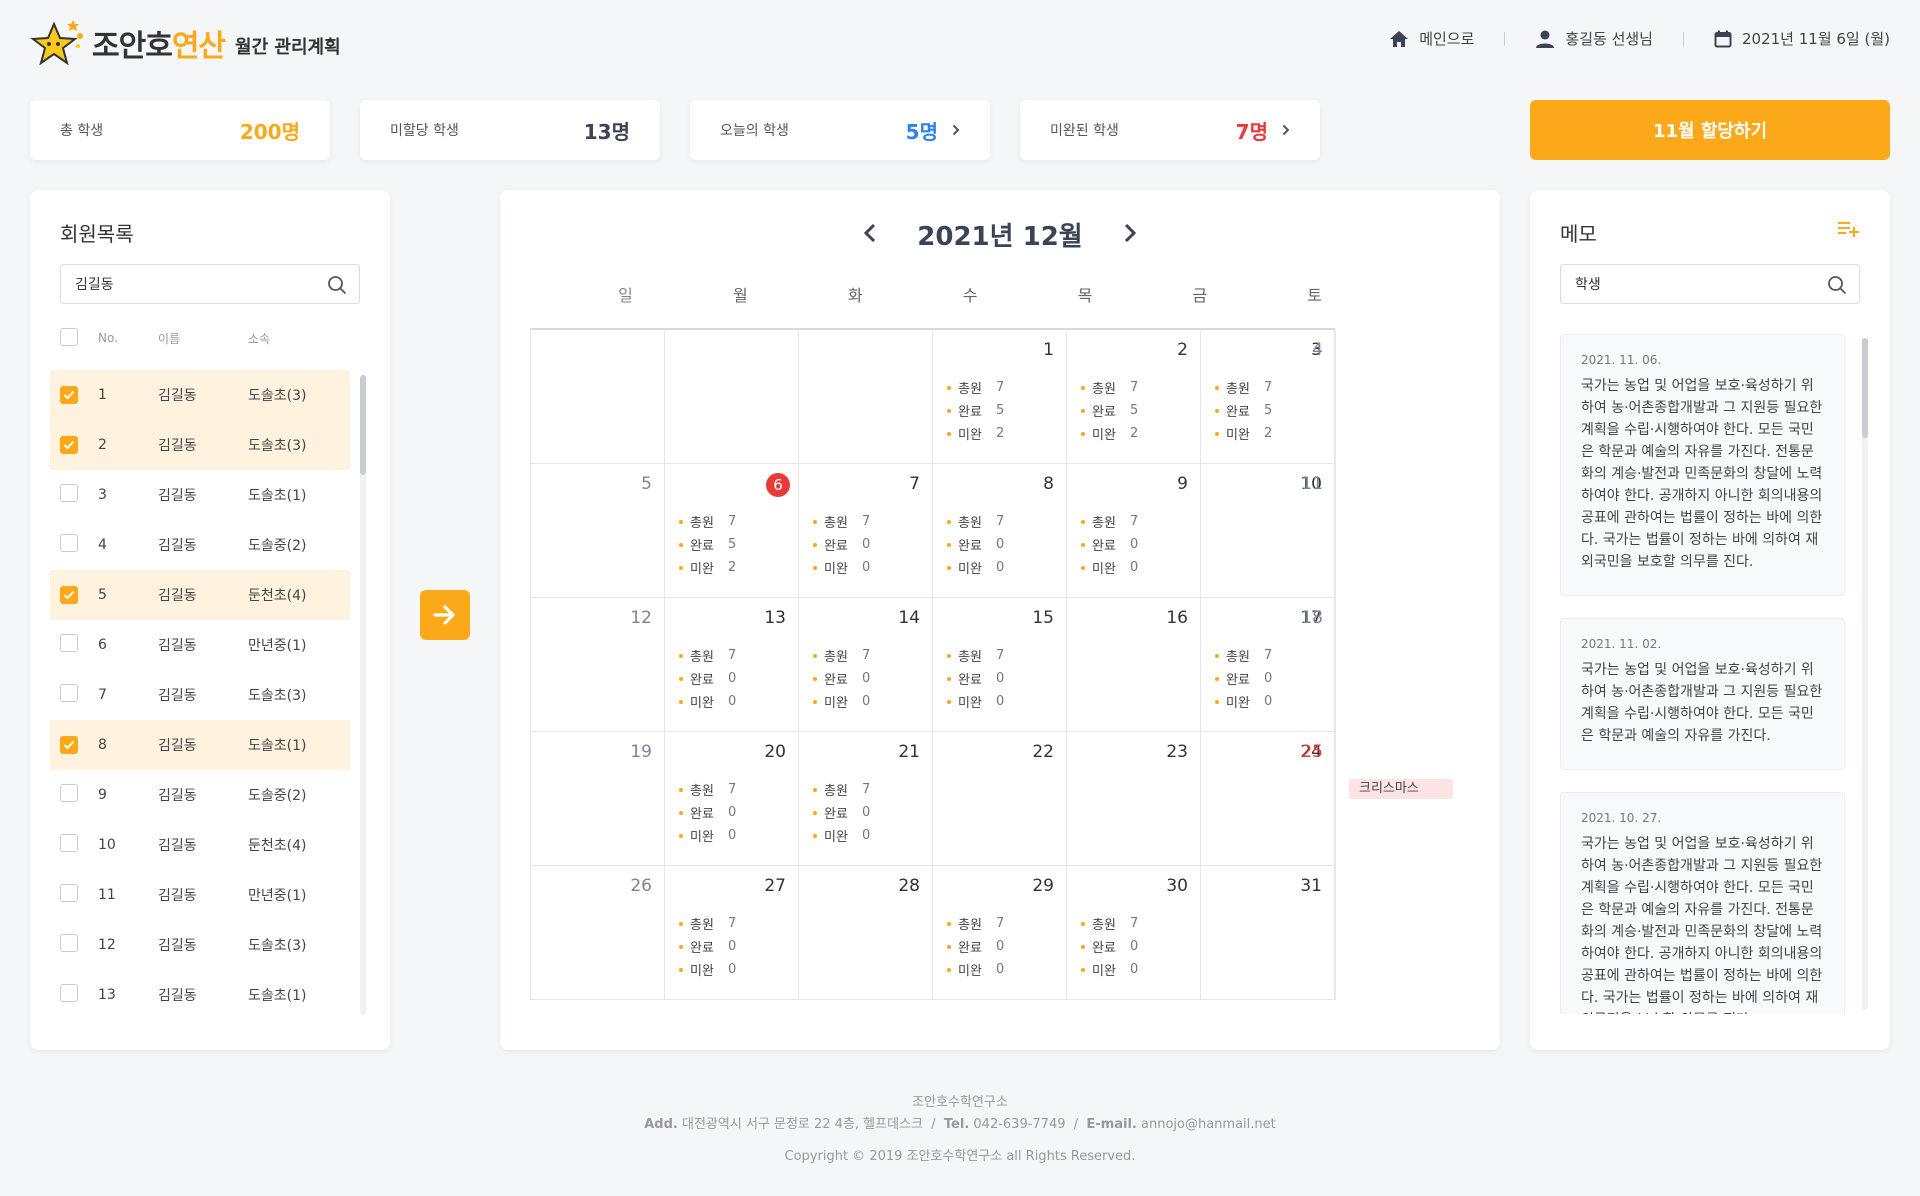 This screenshot has height=1196, width=1920. What do you see at coordinates (200, 695) in the screenshot?
I see `table-row: 7 김길동 도솔초(3)` at bounding box center [200, 695].